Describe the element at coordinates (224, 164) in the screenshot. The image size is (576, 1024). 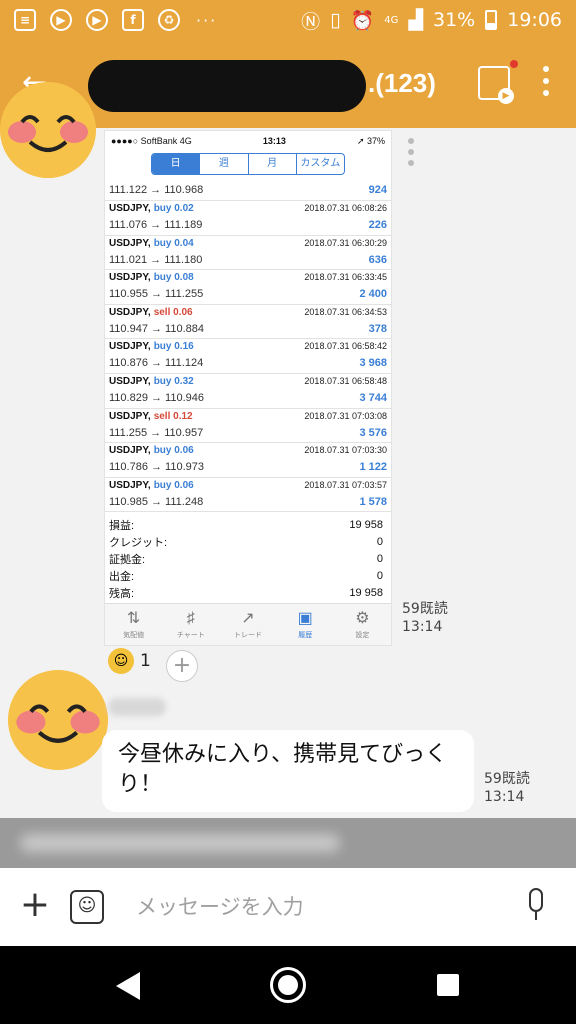
I see `period-tab: 週` at that location.